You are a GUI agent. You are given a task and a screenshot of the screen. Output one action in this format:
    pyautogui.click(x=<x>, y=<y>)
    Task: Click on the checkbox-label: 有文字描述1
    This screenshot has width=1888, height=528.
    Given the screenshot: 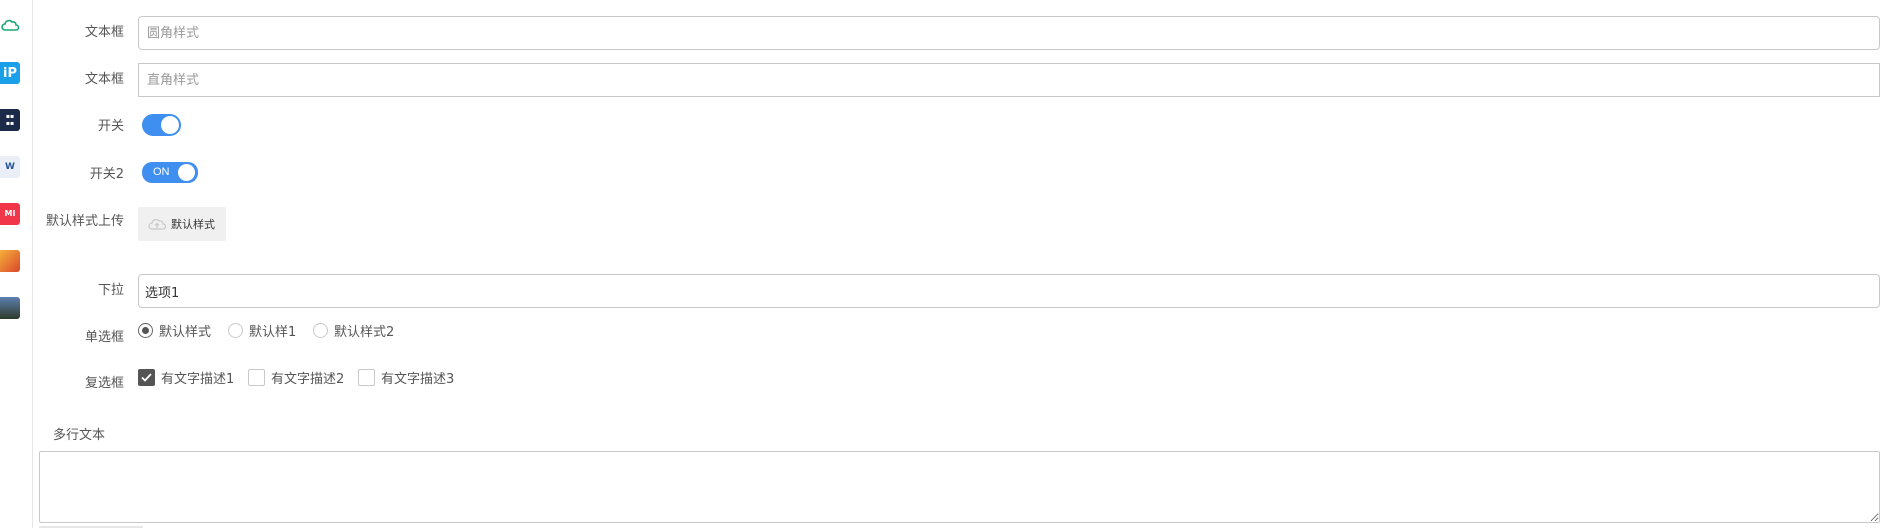 What is the action you would take?
    pyautogui.click(x=198, y=379)
    